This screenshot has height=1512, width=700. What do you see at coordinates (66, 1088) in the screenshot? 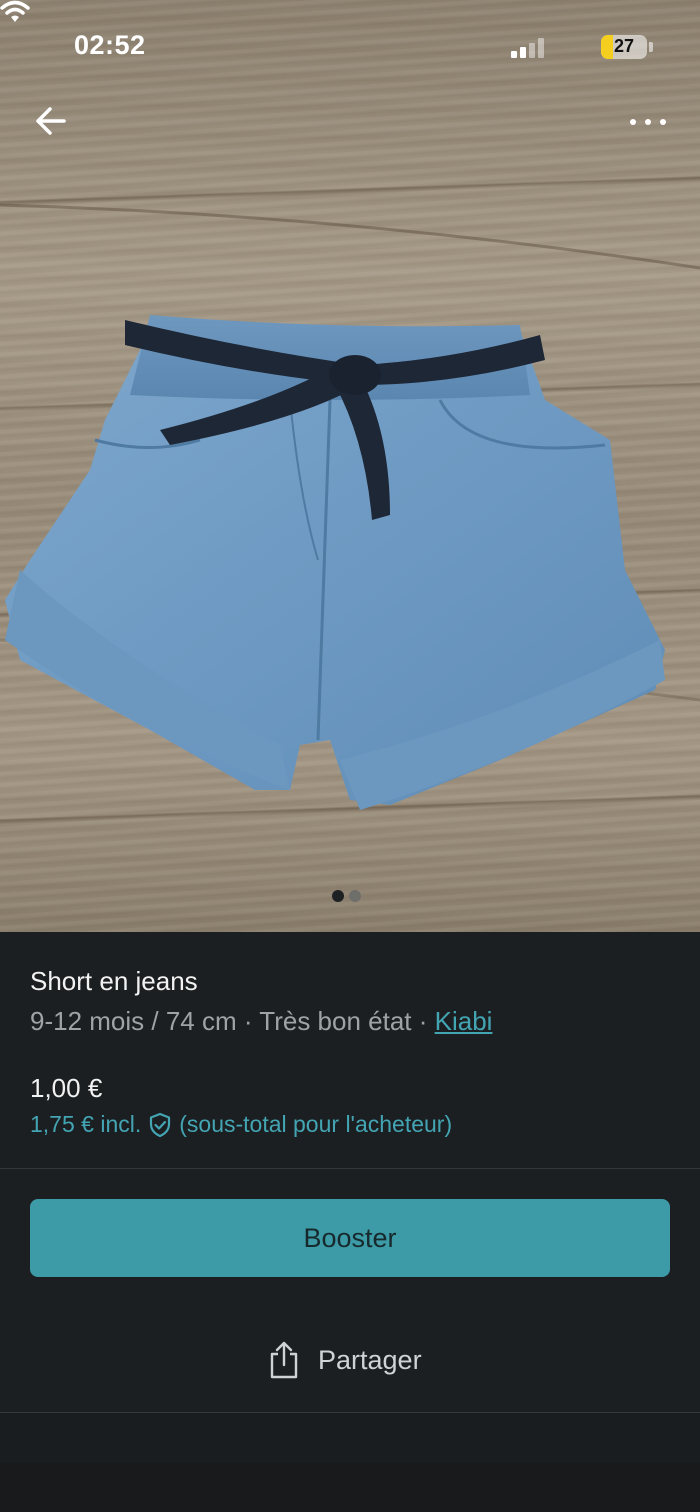
I see `item-price: 1,00 €` at bounding box center [66, 1088].